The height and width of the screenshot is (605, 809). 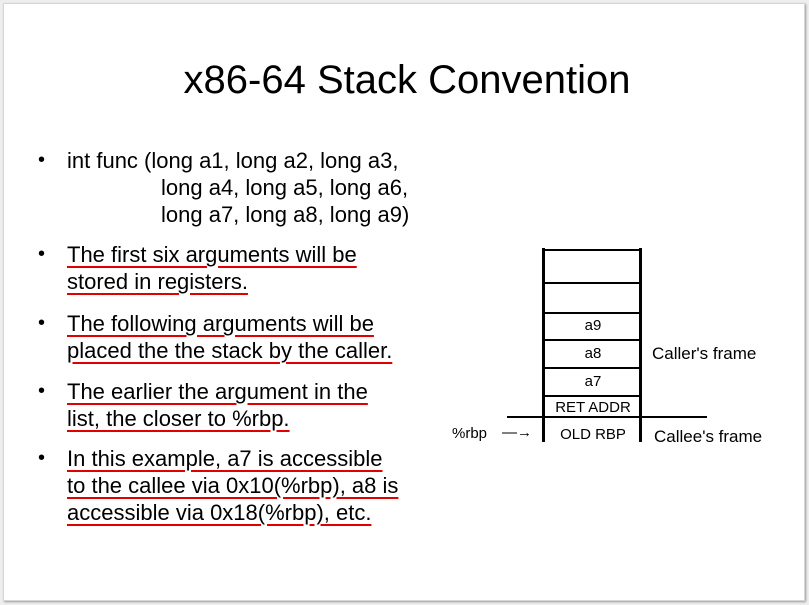 What do you see at coordinates (285, 187) in the screenshot?
I see `bullet-line: long a4, long a5, long a6,` at bounding box center [285, 187].